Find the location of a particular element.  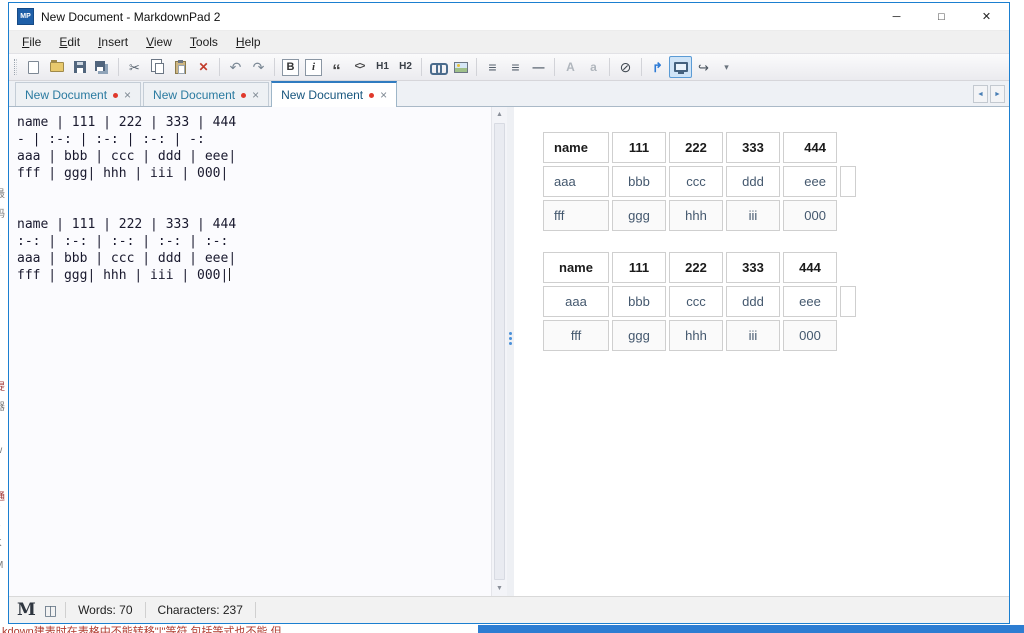

redo-icon: ↷ is located at coordinates (258, 67).